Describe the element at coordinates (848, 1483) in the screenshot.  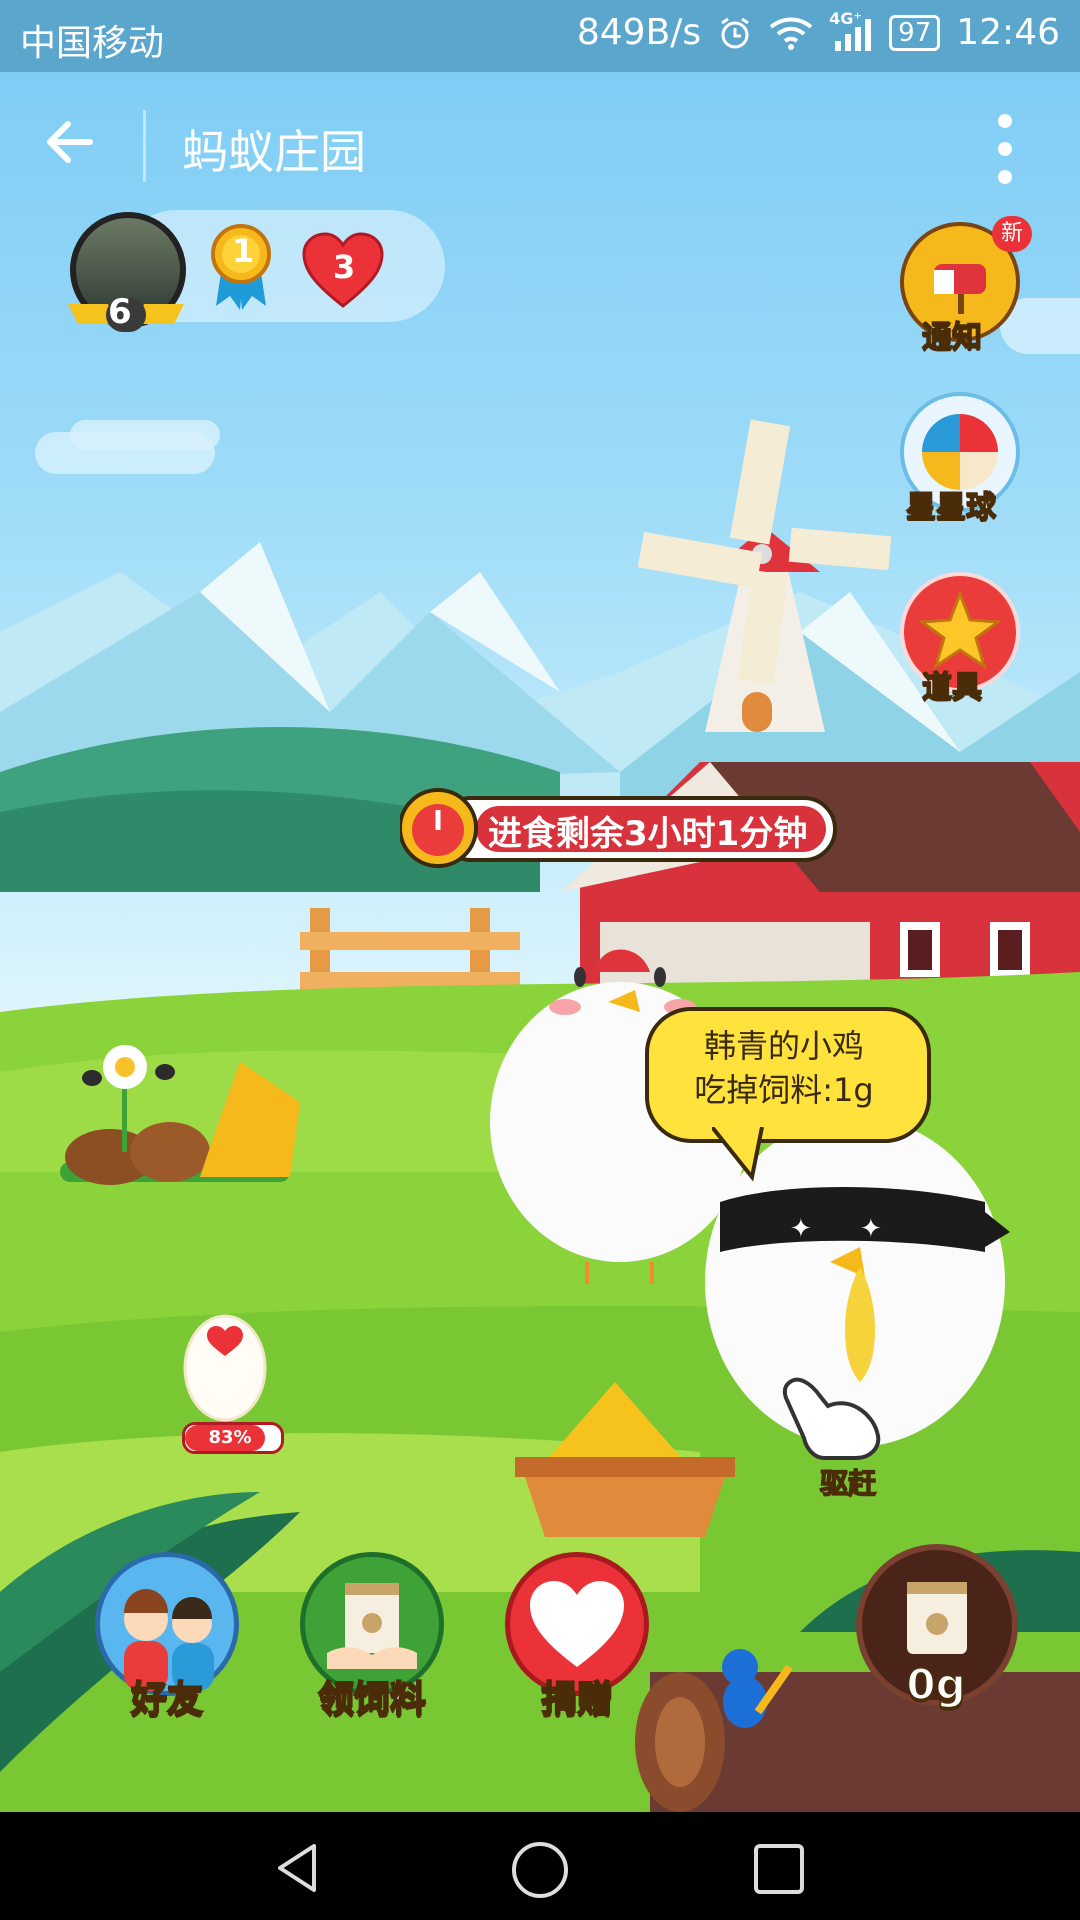
I see `drive-away-label: 驱赶` at that location.